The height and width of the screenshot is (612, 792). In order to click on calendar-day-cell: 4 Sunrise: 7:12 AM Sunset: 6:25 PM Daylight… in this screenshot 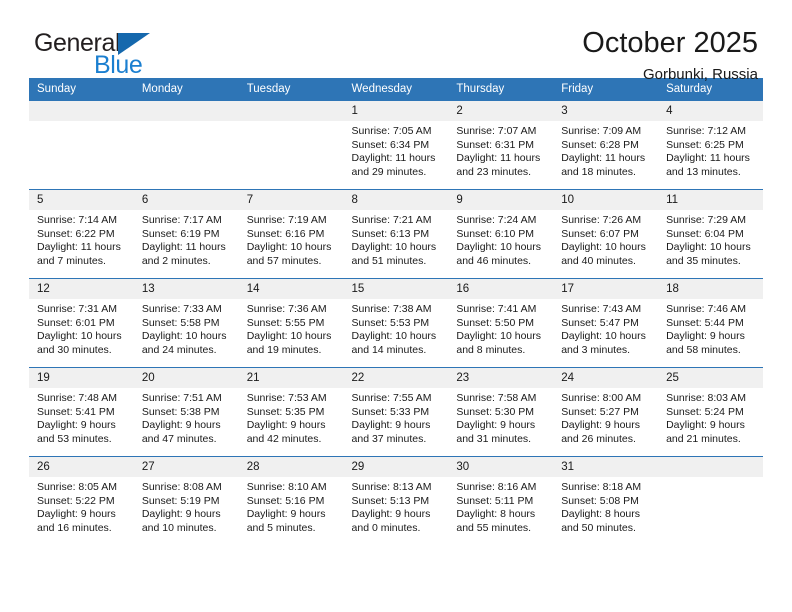, I will do `click(710, 145)`.